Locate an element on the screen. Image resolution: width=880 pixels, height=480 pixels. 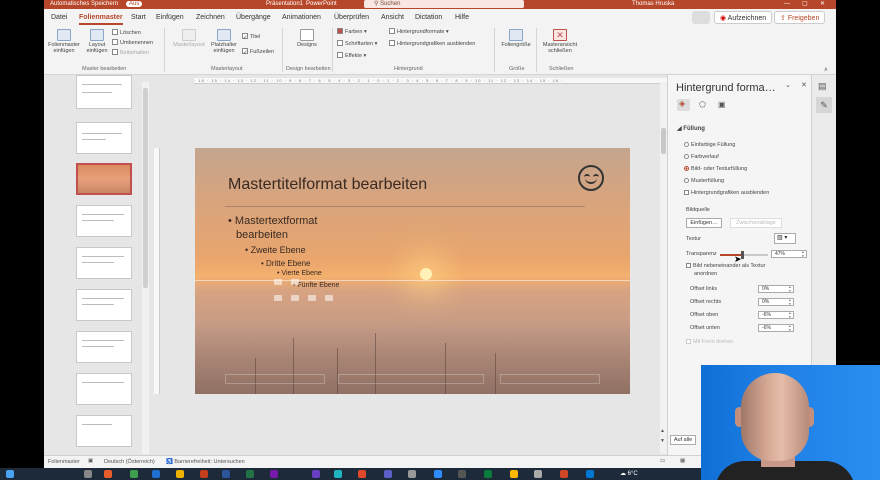
transparency-input: 47% is located at coordinates (789, 254).